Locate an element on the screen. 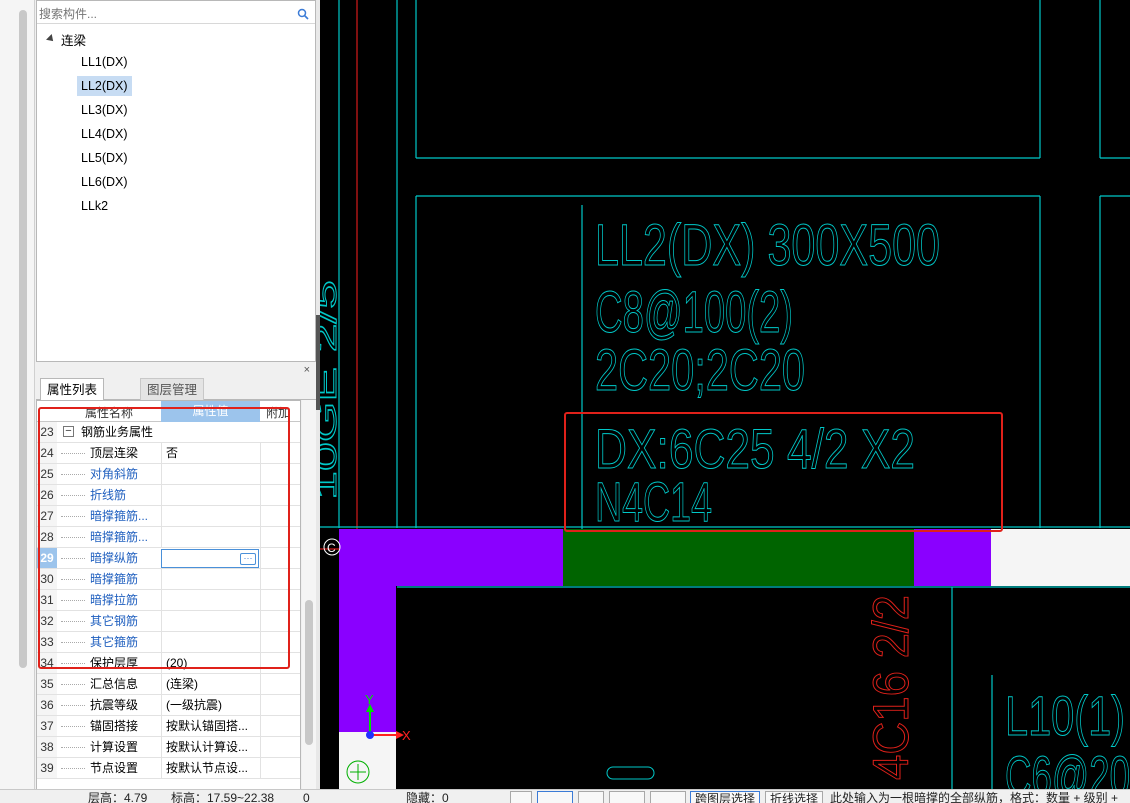  tab-property-list: 属性列表 is located at coordinates (72, 389).